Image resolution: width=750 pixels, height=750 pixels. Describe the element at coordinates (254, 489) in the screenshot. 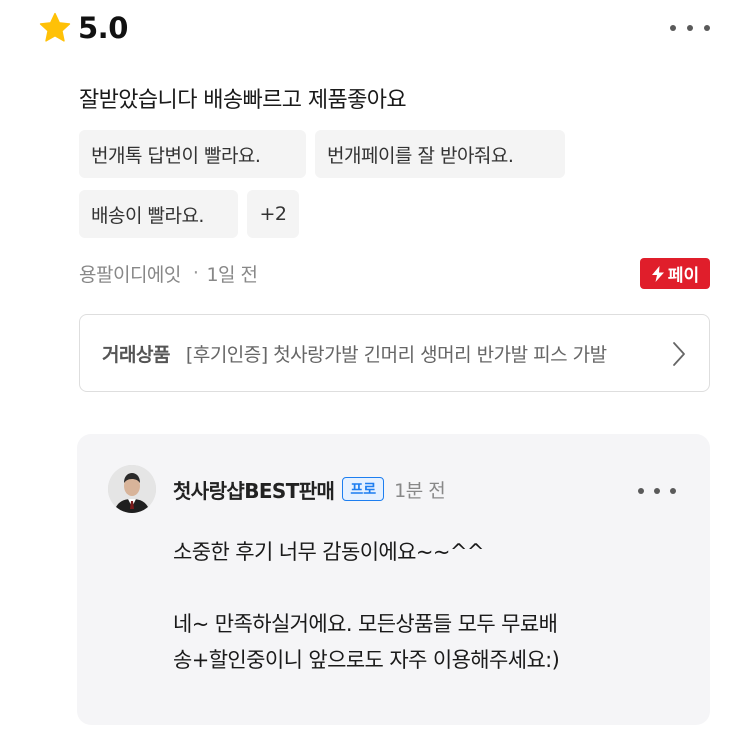

I see `seller-name: 첫사랑샵BEST판매` at that location.